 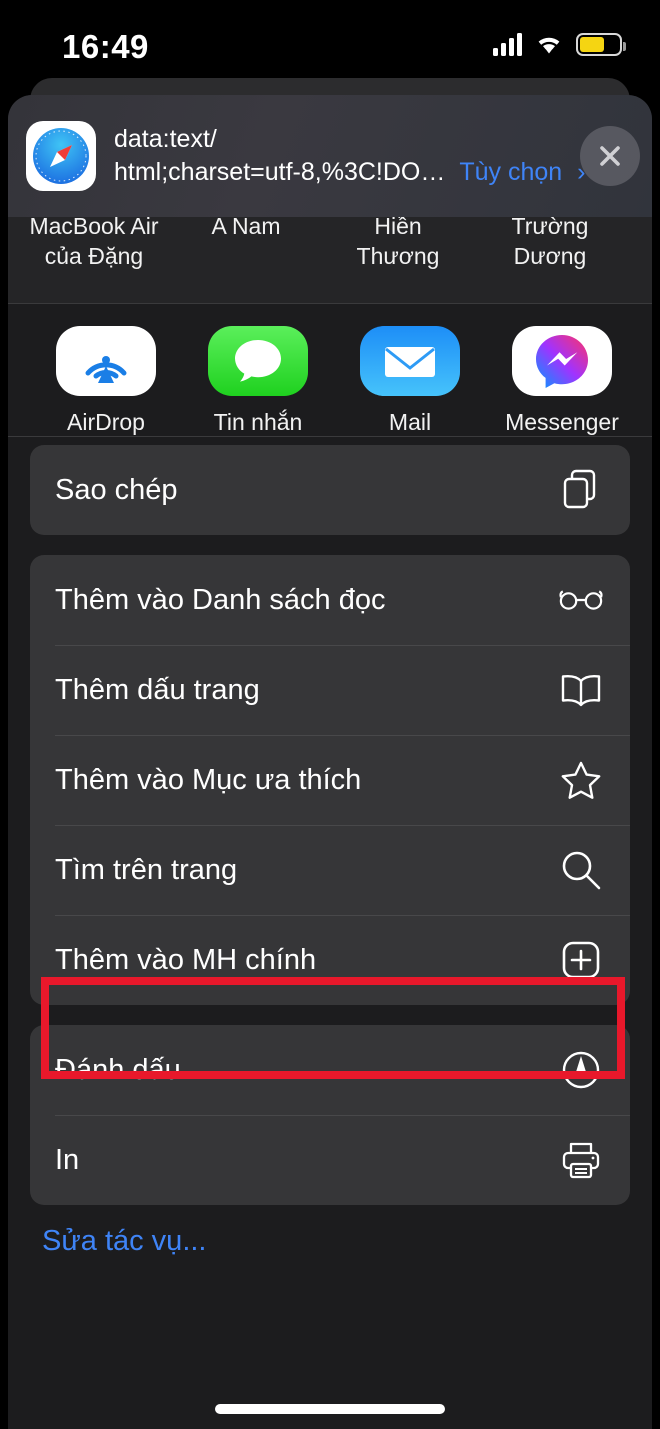 I want to click on action-row-reading-list: Thêm vào Danh sách đọc, so click(x=330, y=600).